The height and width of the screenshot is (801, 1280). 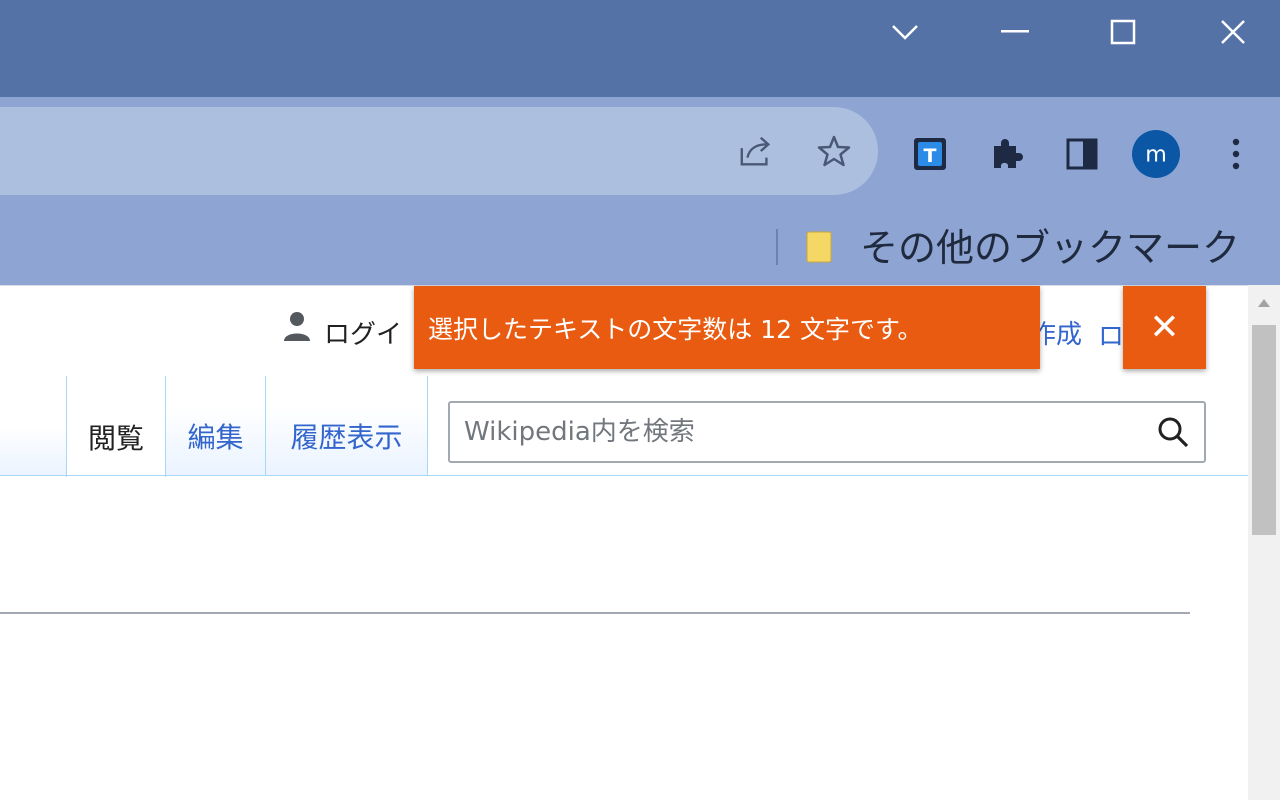 I want to click on character-count-toast: 選択したテキストの文字数は 12 文字です。, so click(x=727, y=327).